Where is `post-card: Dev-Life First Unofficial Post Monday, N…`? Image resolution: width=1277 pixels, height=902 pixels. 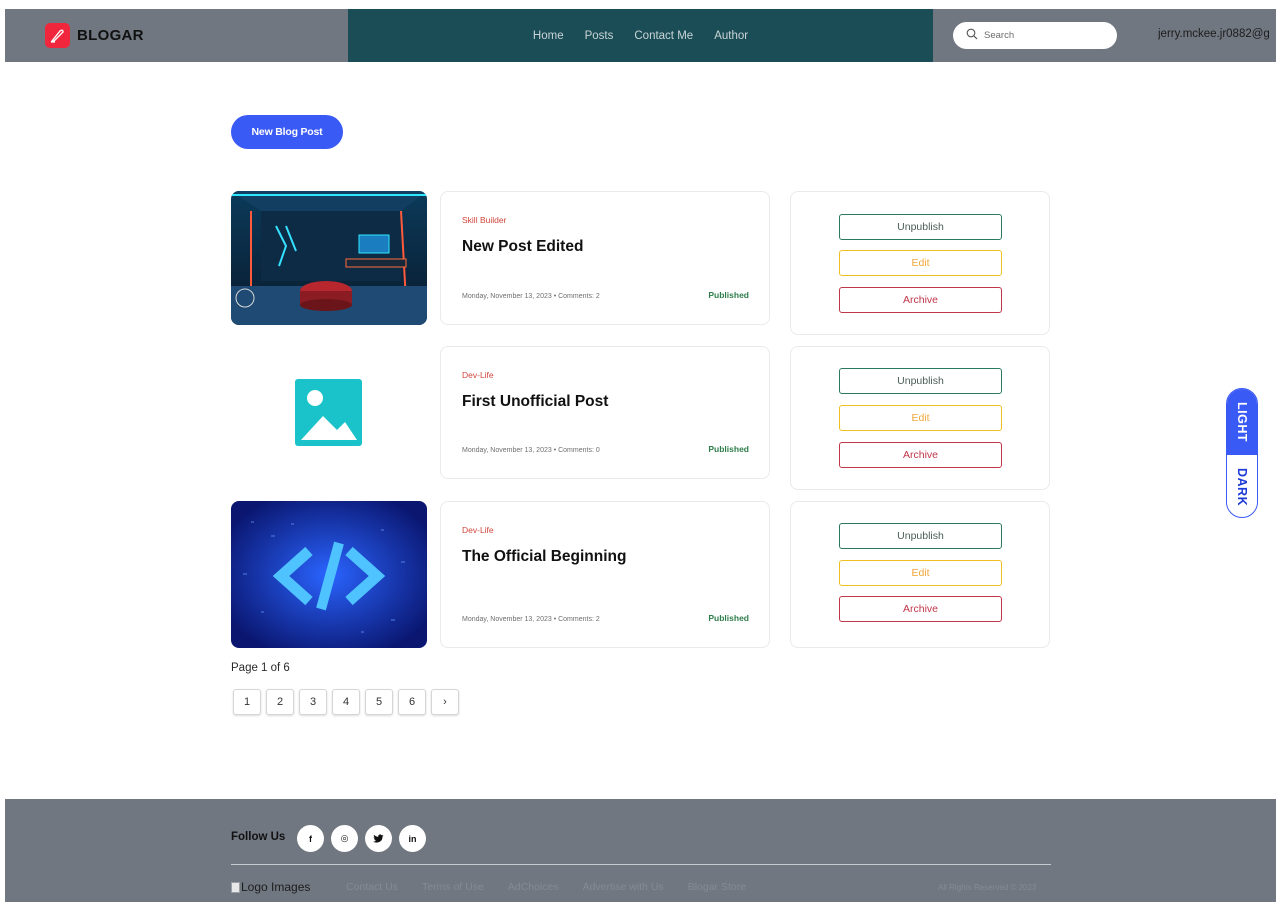 post-card: Dev-Life First Unofficial Post Monday, N… is located at coordinates (605, 412).